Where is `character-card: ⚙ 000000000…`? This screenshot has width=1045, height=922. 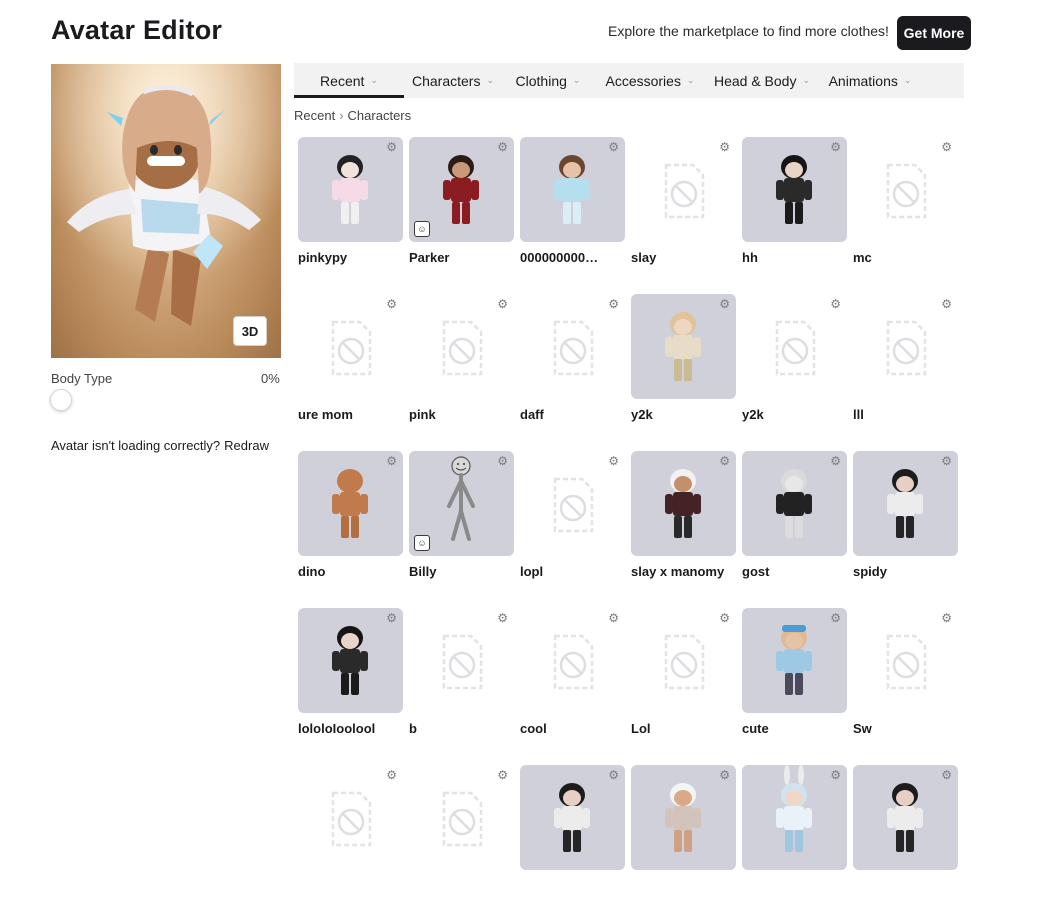 character-card: ⚙ 000000000… is located at coordinates (572, 215).